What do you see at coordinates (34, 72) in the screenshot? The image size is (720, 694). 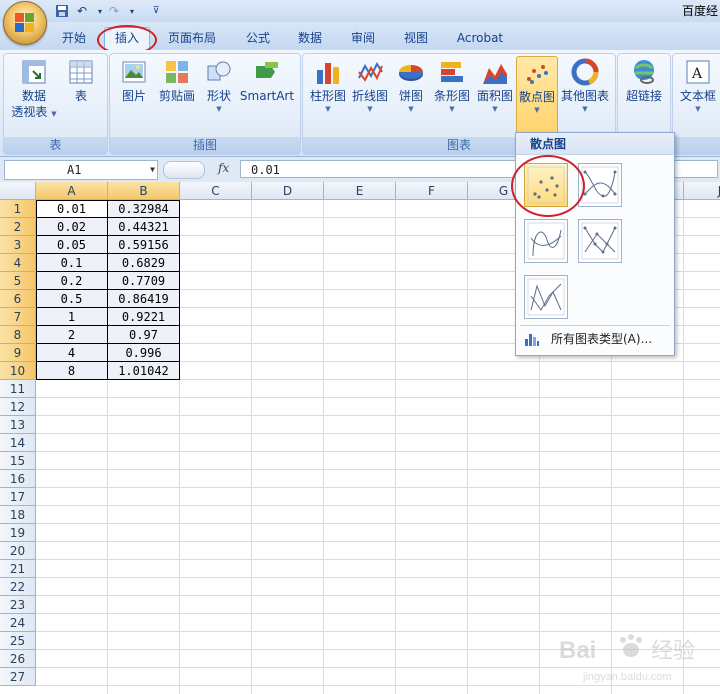 I see `pivot-table-icon` at bounding box center [34, 72].